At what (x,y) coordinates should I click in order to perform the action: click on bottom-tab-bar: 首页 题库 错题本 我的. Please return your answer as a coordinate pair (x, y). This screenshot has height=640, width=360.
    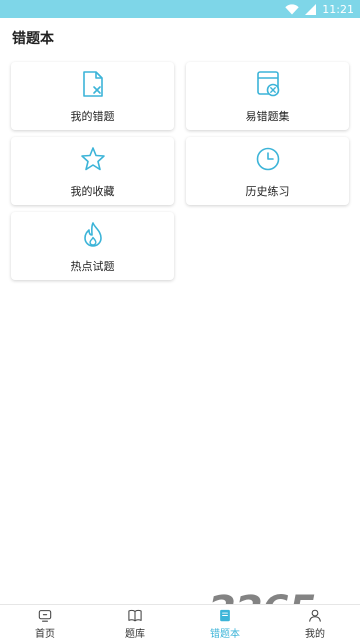
    Looking at the image, I should click on (180, 622).